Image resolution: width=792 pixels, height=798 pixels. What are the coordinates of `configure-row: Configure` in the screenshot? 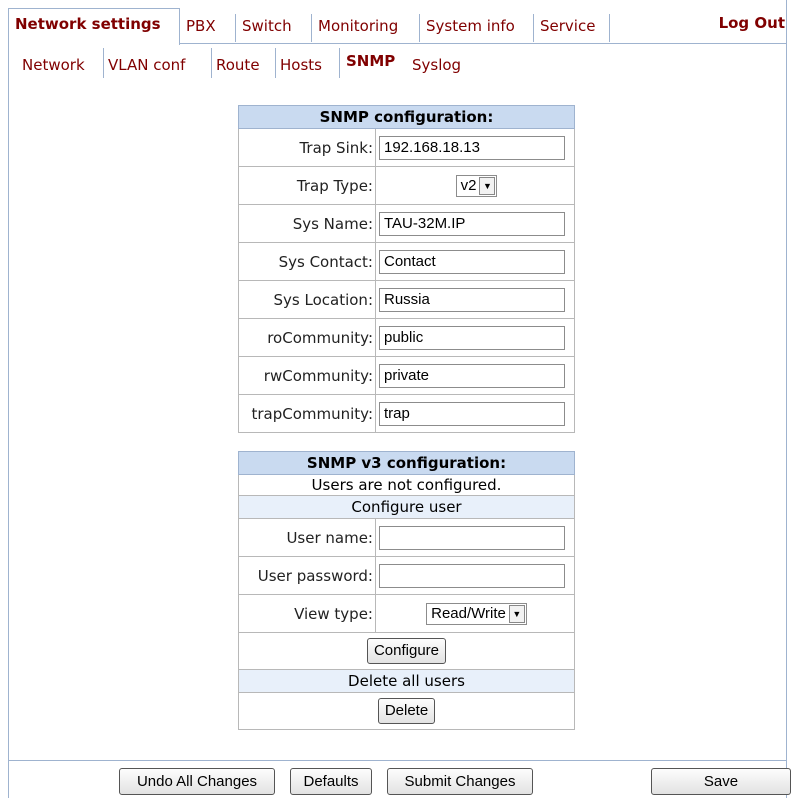 It's located at (406, 651).